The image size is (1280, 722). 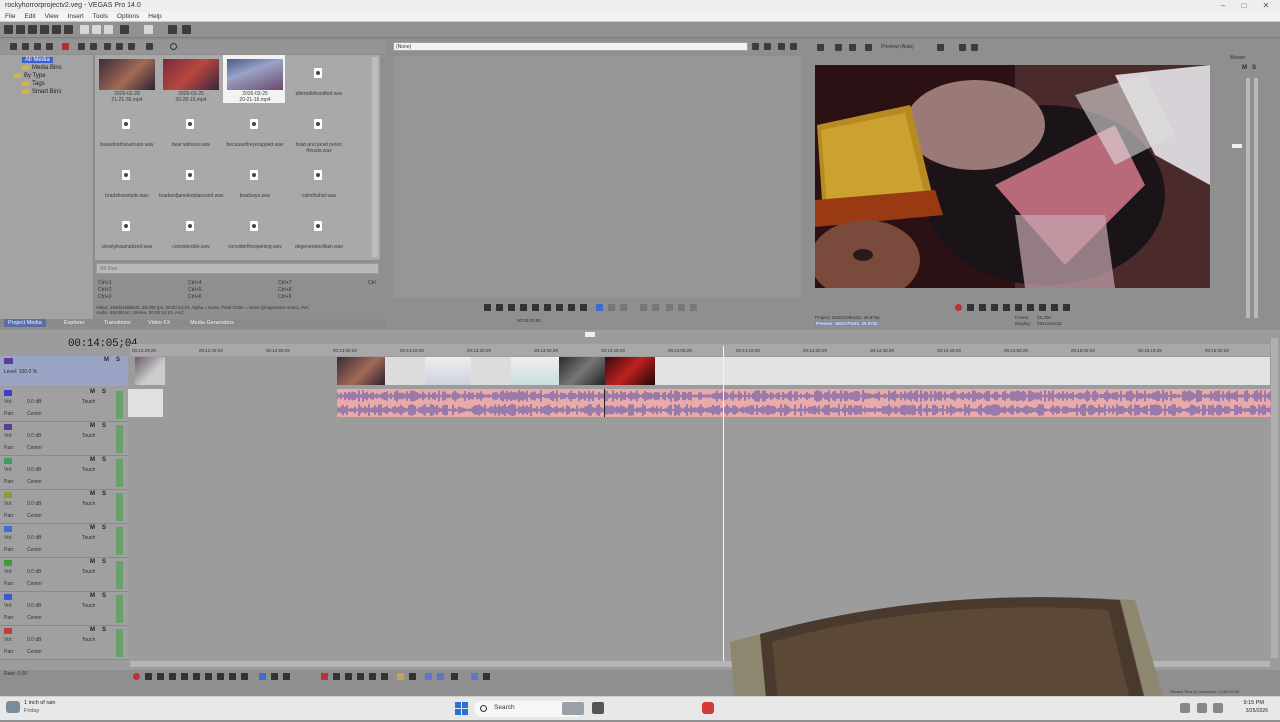 What do you see at coordinates (159, 323) in the screenshot?
I see `tab-video-fx: Video FX` at bounding box center [159, 323].